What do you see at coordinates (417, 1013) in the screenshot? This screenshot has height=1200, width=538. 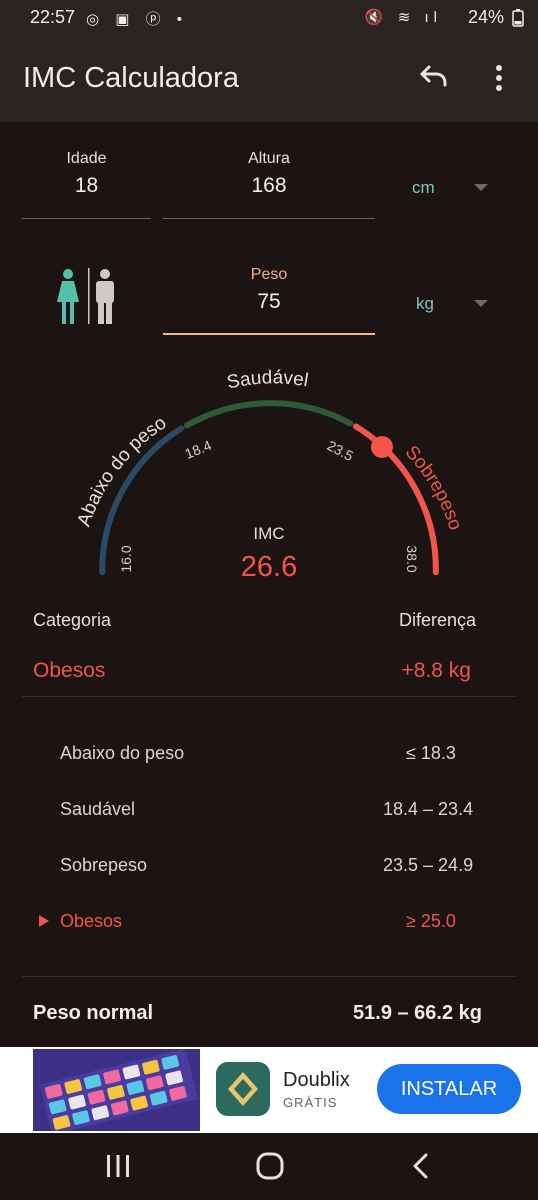 I see `normal-weight-value: 51.9 – 66.2 kg` at bounding box center [417, 1013].